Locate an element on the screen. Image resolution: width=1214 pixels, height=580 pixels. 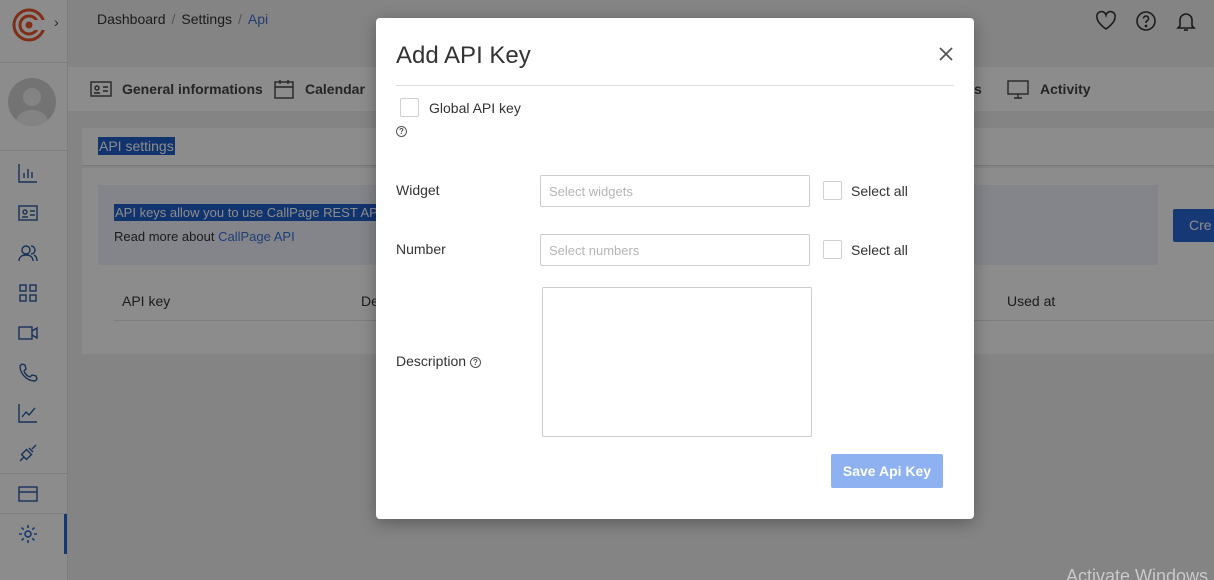
help-glyph: ? is located at coordinates (401, 131).